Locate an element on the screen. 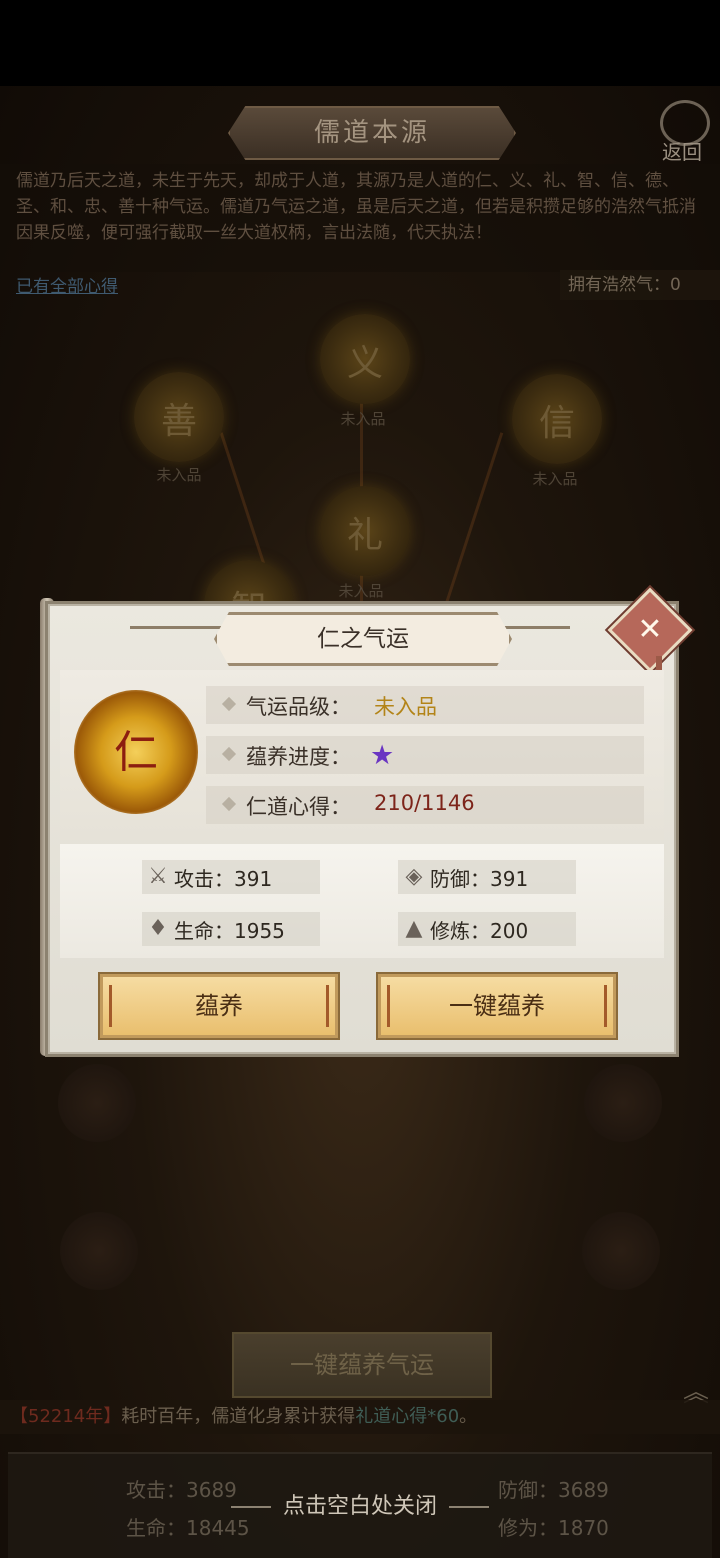 This screenshot has width=720, height=1558. grade-row: 气运品级： 未入品 is located at coordinates (425, 705).